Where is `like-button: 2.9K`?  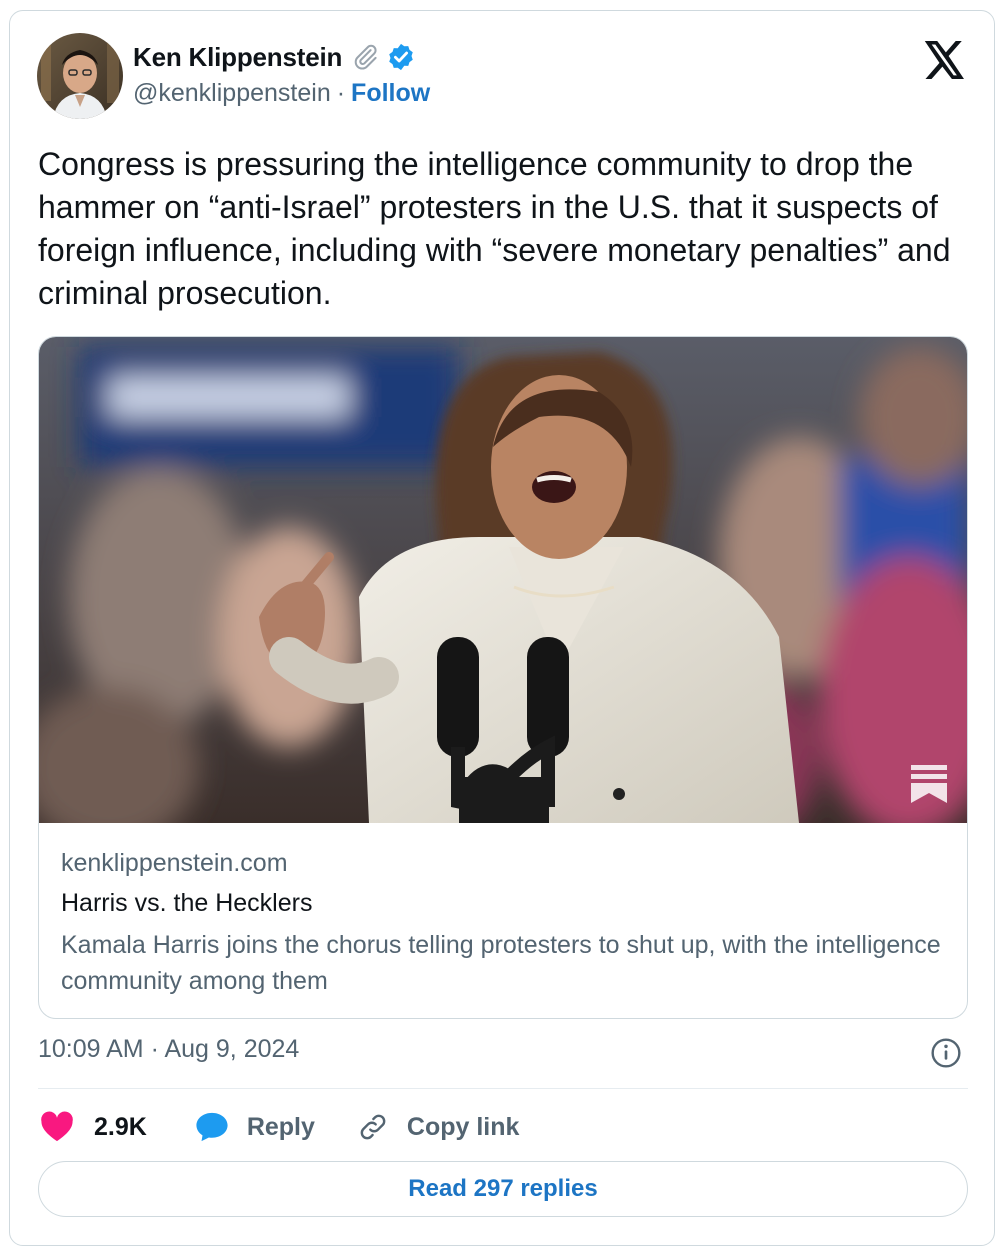
like-button: 2.9K is located at coordinates (93, 1127).